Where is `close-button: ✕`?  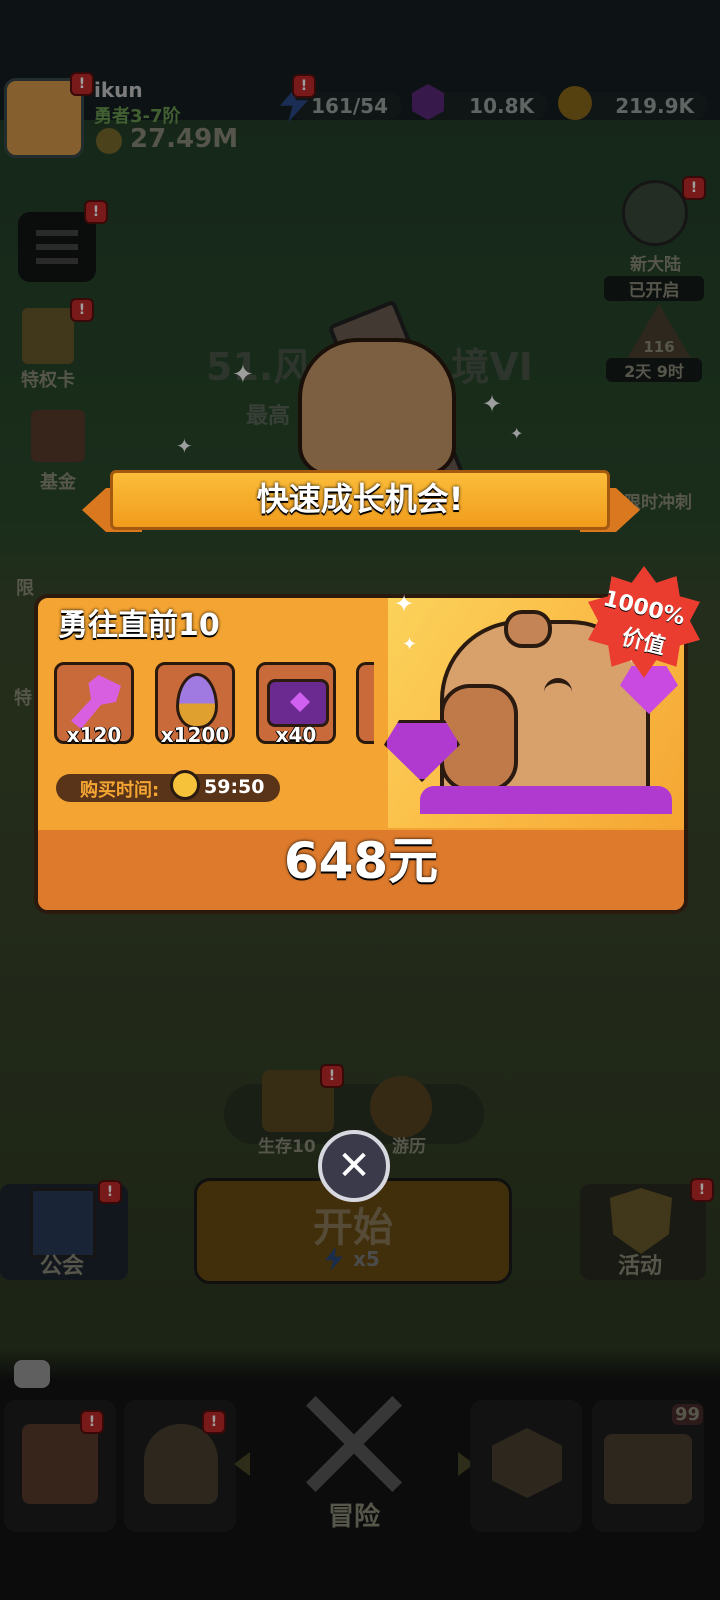 close-button: ✕ is located at coordinates (354, 1166).